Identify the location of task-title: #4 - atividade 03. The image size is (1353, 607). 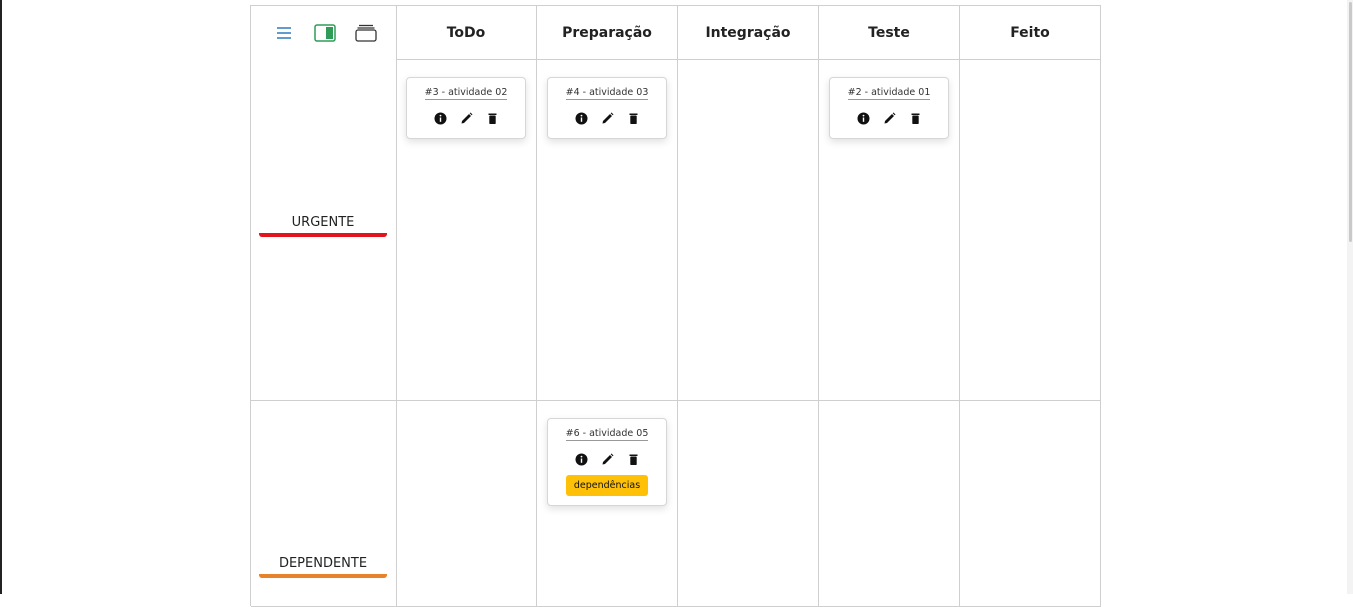
(607, 93).